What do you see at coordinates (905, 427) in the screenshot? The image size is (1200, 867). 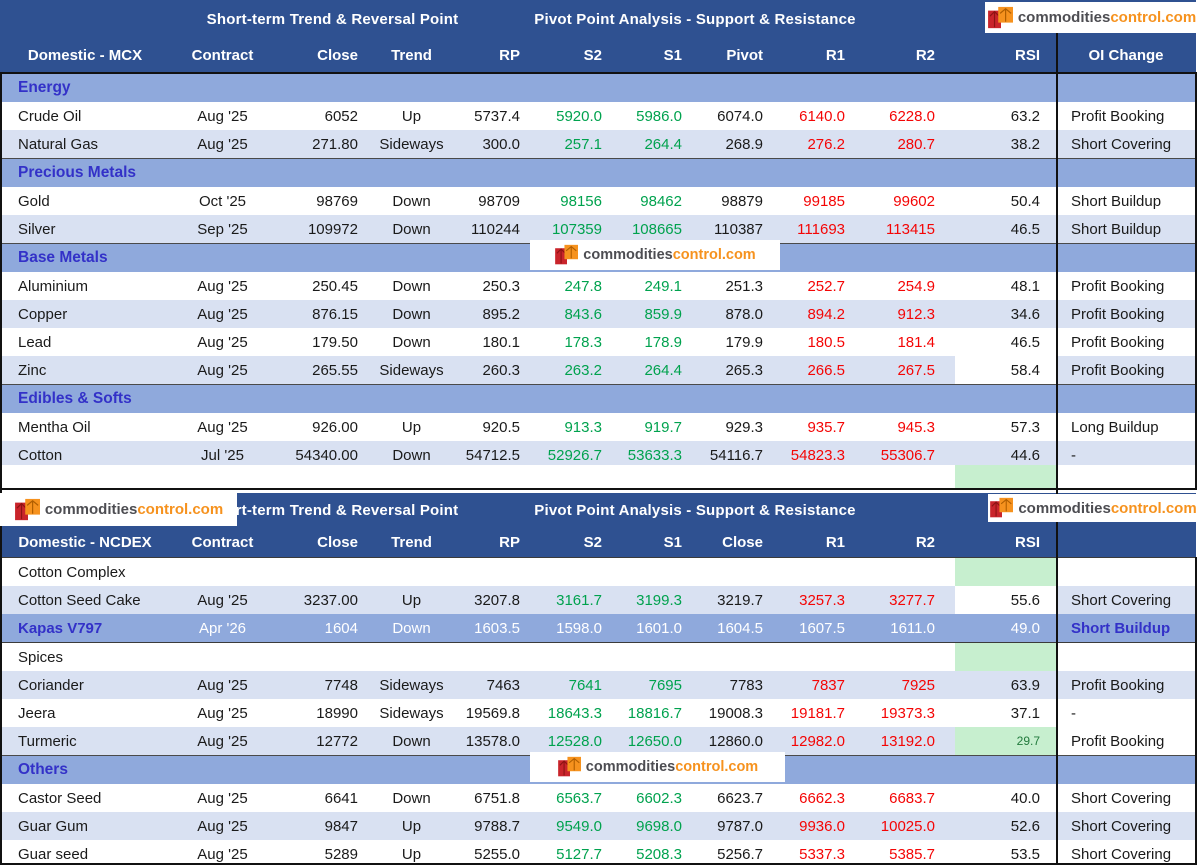 I see `cell-r2: 945.3` at bounding box center [905, 427].